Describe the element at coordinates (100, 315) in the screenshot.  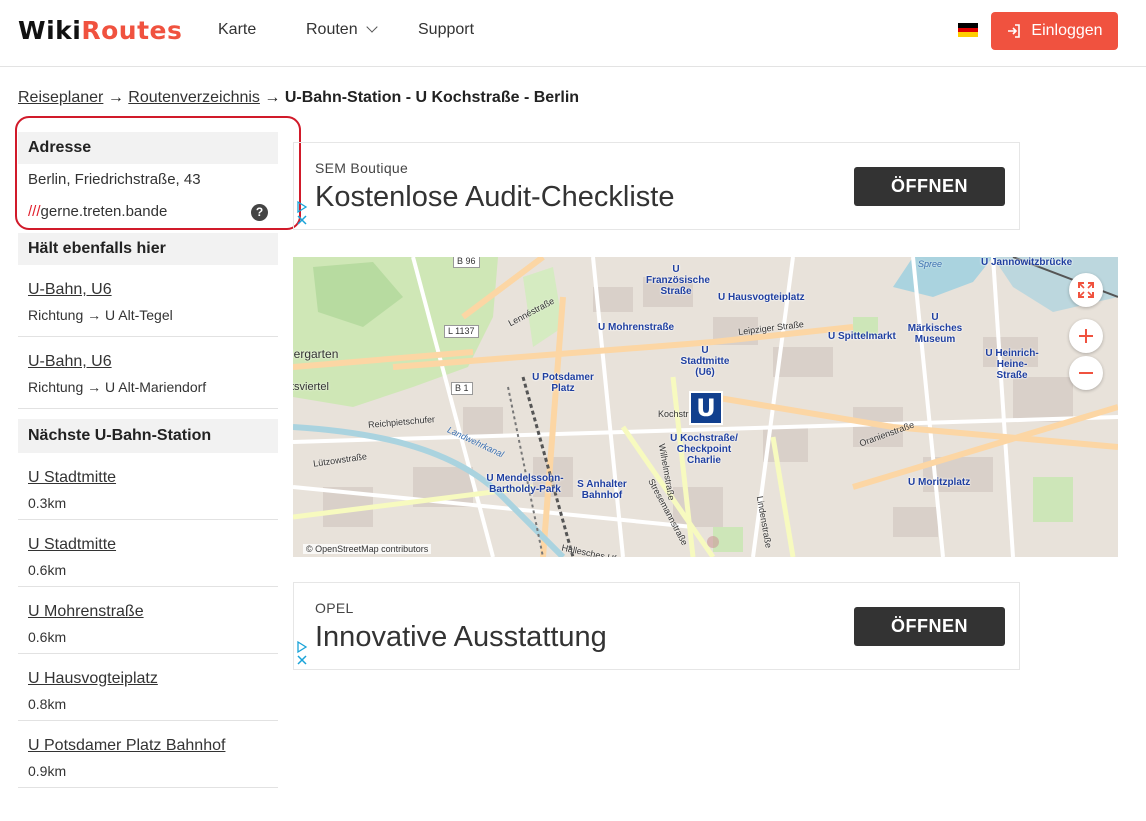
I see `stop-direction: Richtung → U Alt-Tegel` at that location.